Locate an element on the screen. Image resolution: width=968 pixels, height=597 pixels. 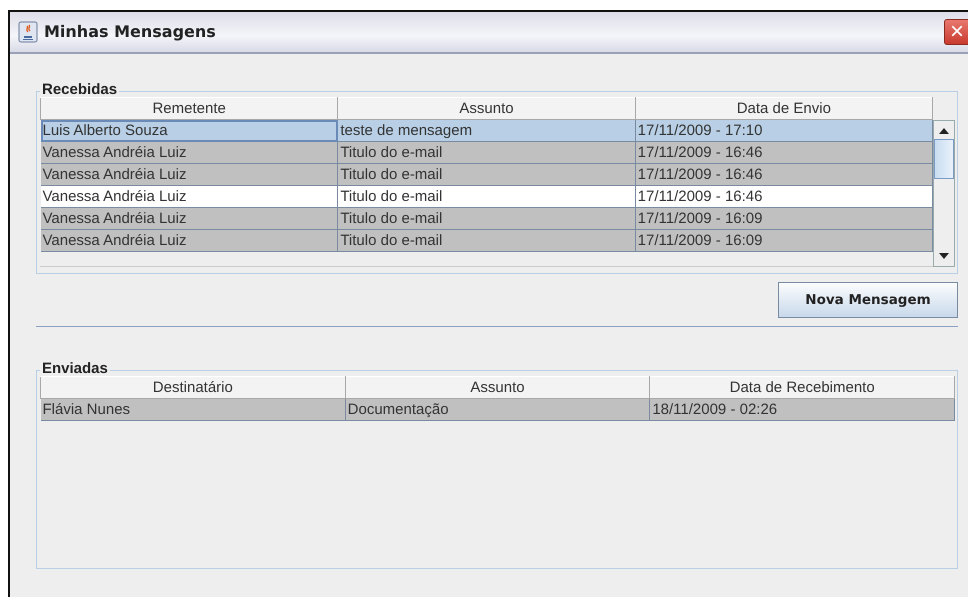
table-cell: teste de mensagem is located at coordinates (487, 131).